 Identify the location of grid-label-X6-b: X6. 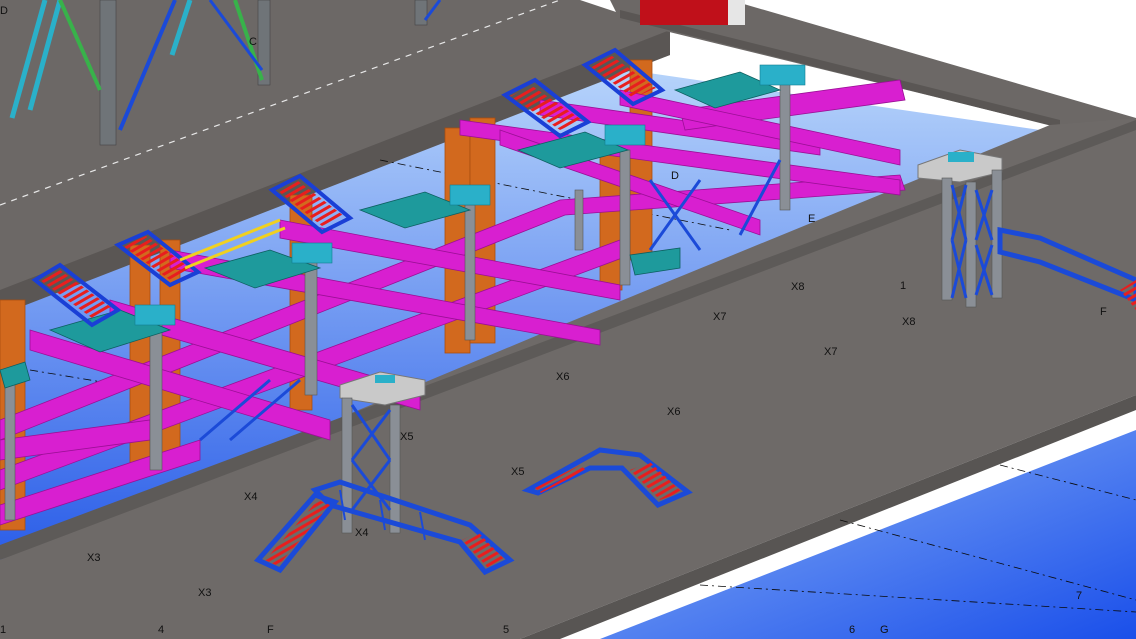
(674, 412).